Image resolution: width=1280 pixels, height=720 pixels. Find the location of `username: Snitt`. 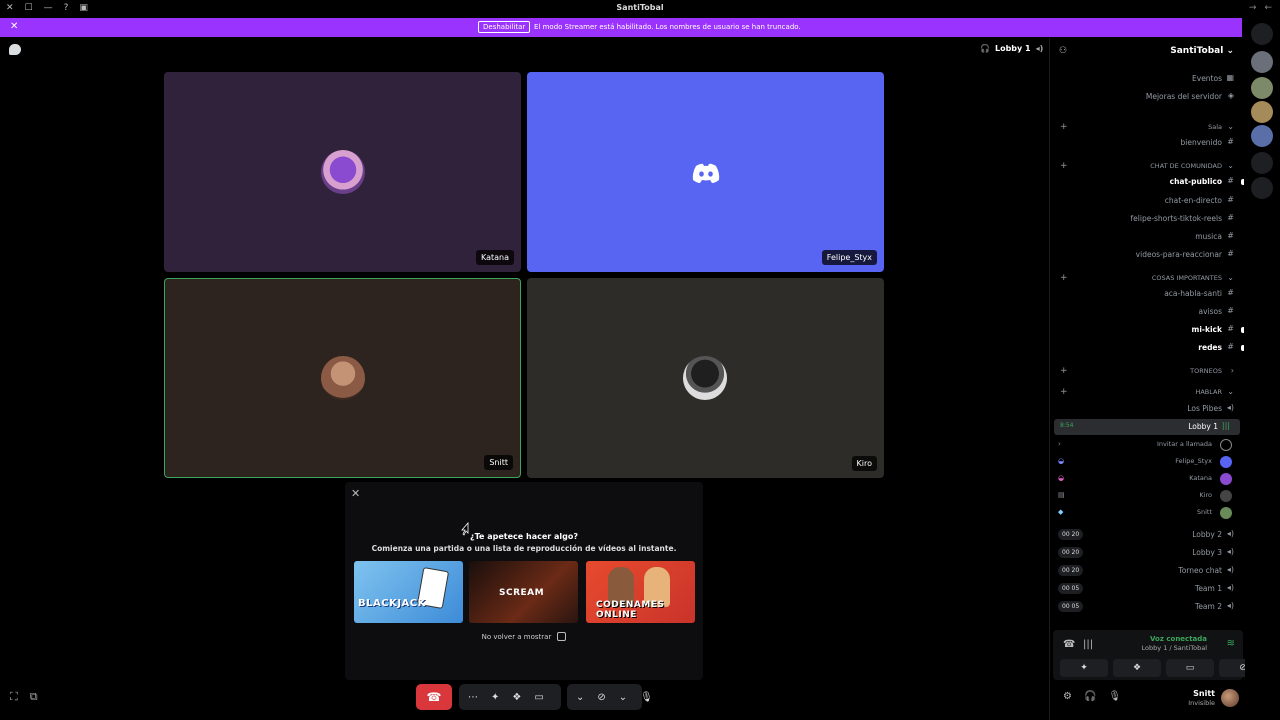

username: Snitt is located at coordinates (1204, 693).